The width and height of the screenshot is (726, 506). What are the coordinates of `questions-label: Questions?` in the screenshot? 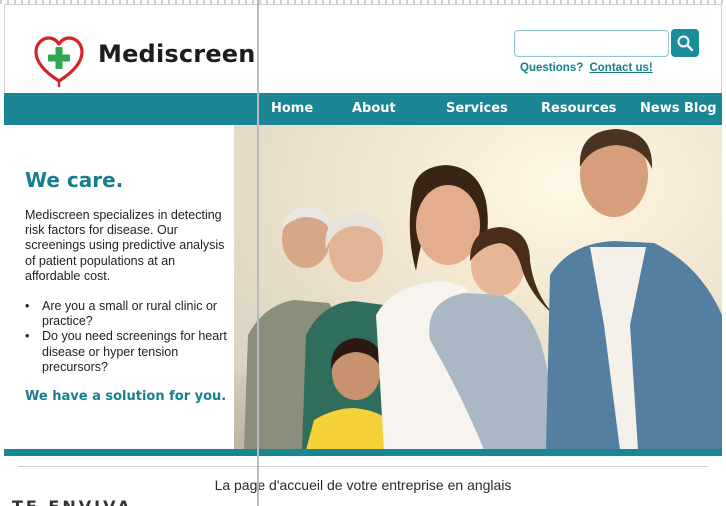 It's located at (552, 68).